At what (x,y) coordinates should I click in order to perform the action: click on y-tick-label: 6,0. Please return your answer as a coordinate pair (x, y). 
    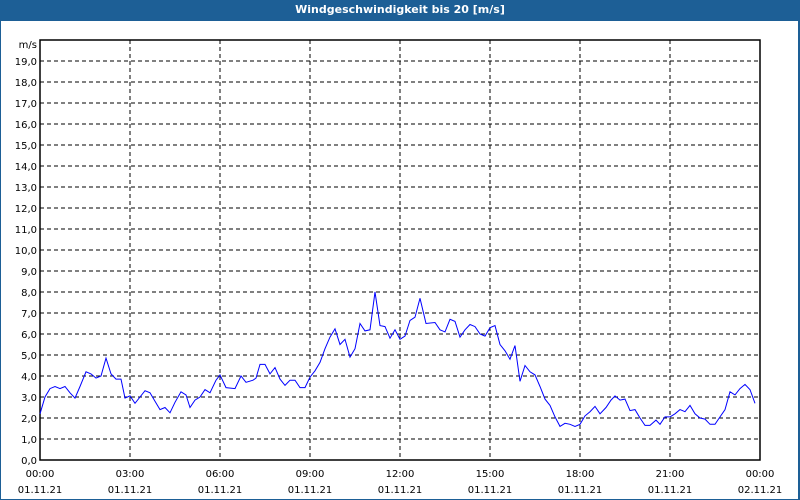
    Looking at the image, I should click on (29, 335).